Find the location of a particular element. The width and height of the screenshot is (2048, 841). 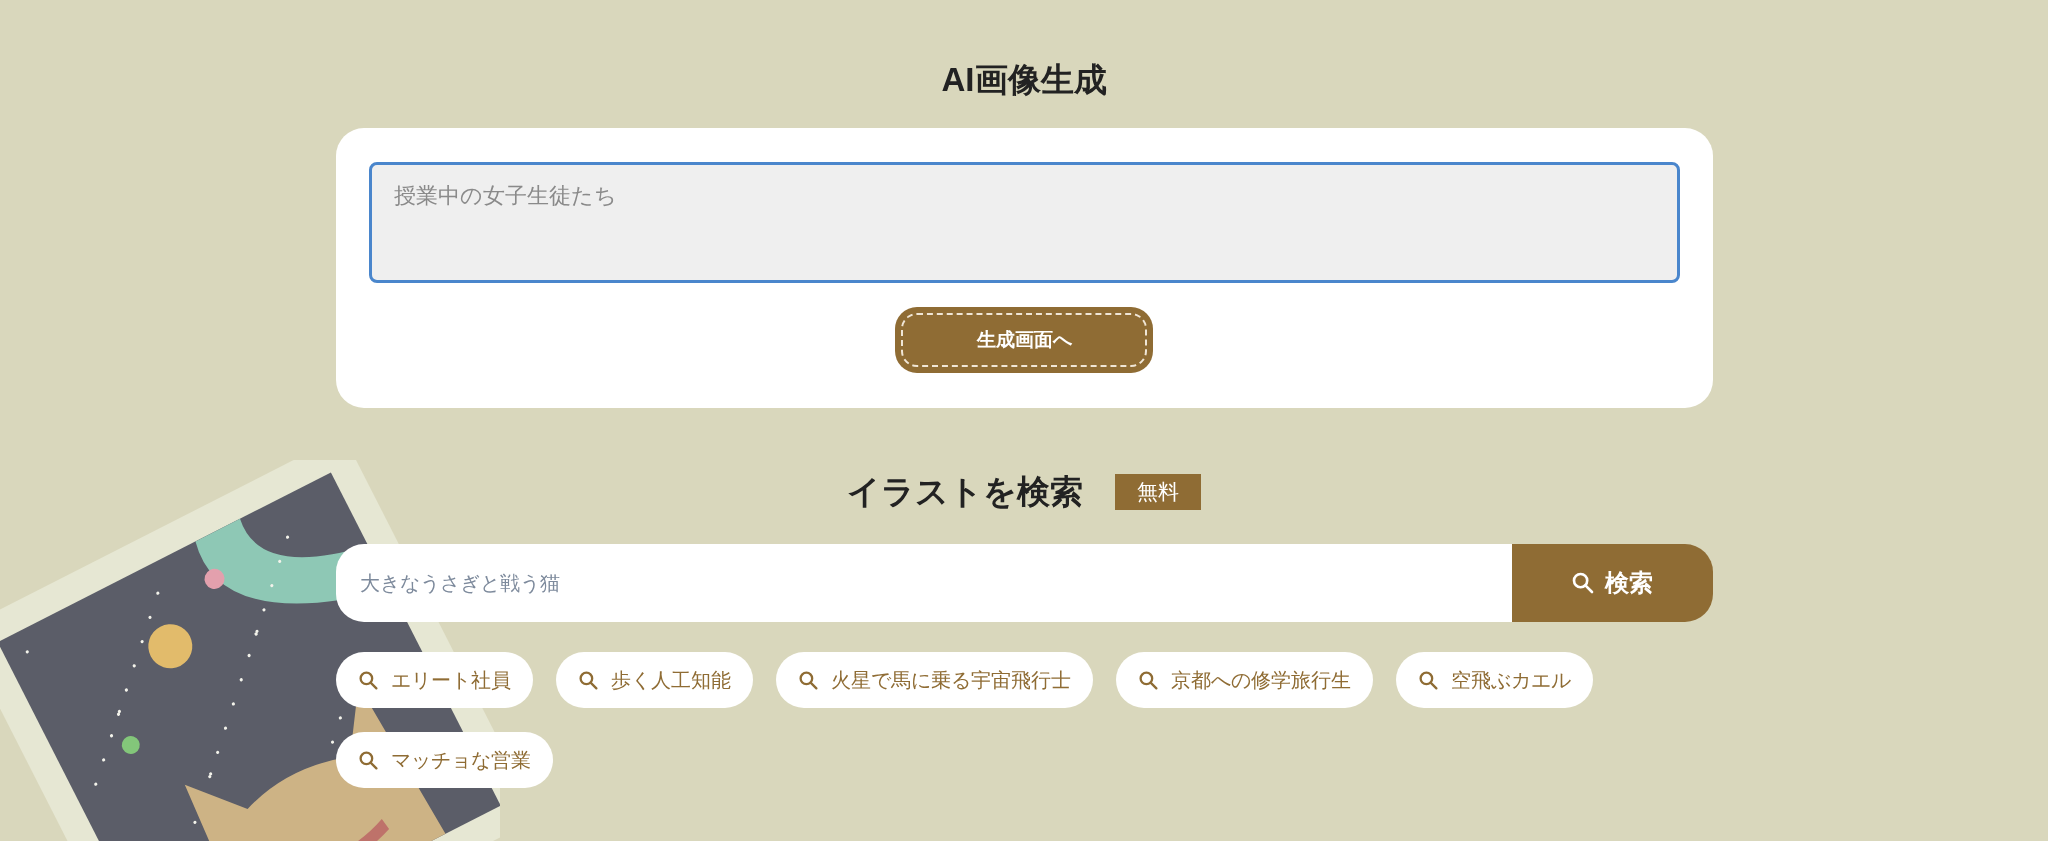

generate-button: 生成画面へ is located at coordinates (1024, 340).